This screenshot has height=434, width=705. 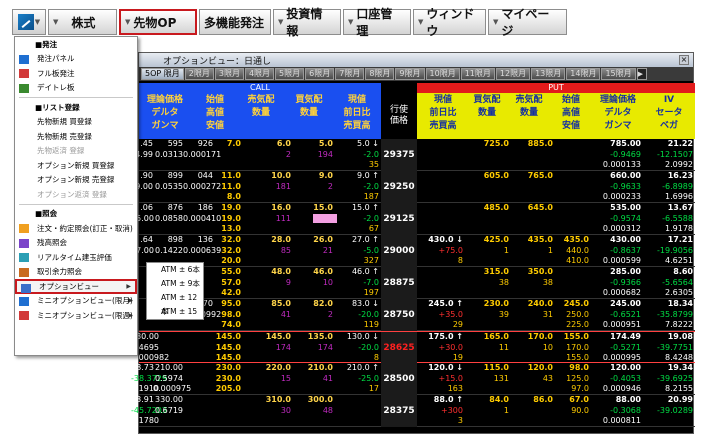 What do you see at coordinates (356, 261) in the screenshot?
I see `call-cell-value: 327` at bounding box center [356, 261].